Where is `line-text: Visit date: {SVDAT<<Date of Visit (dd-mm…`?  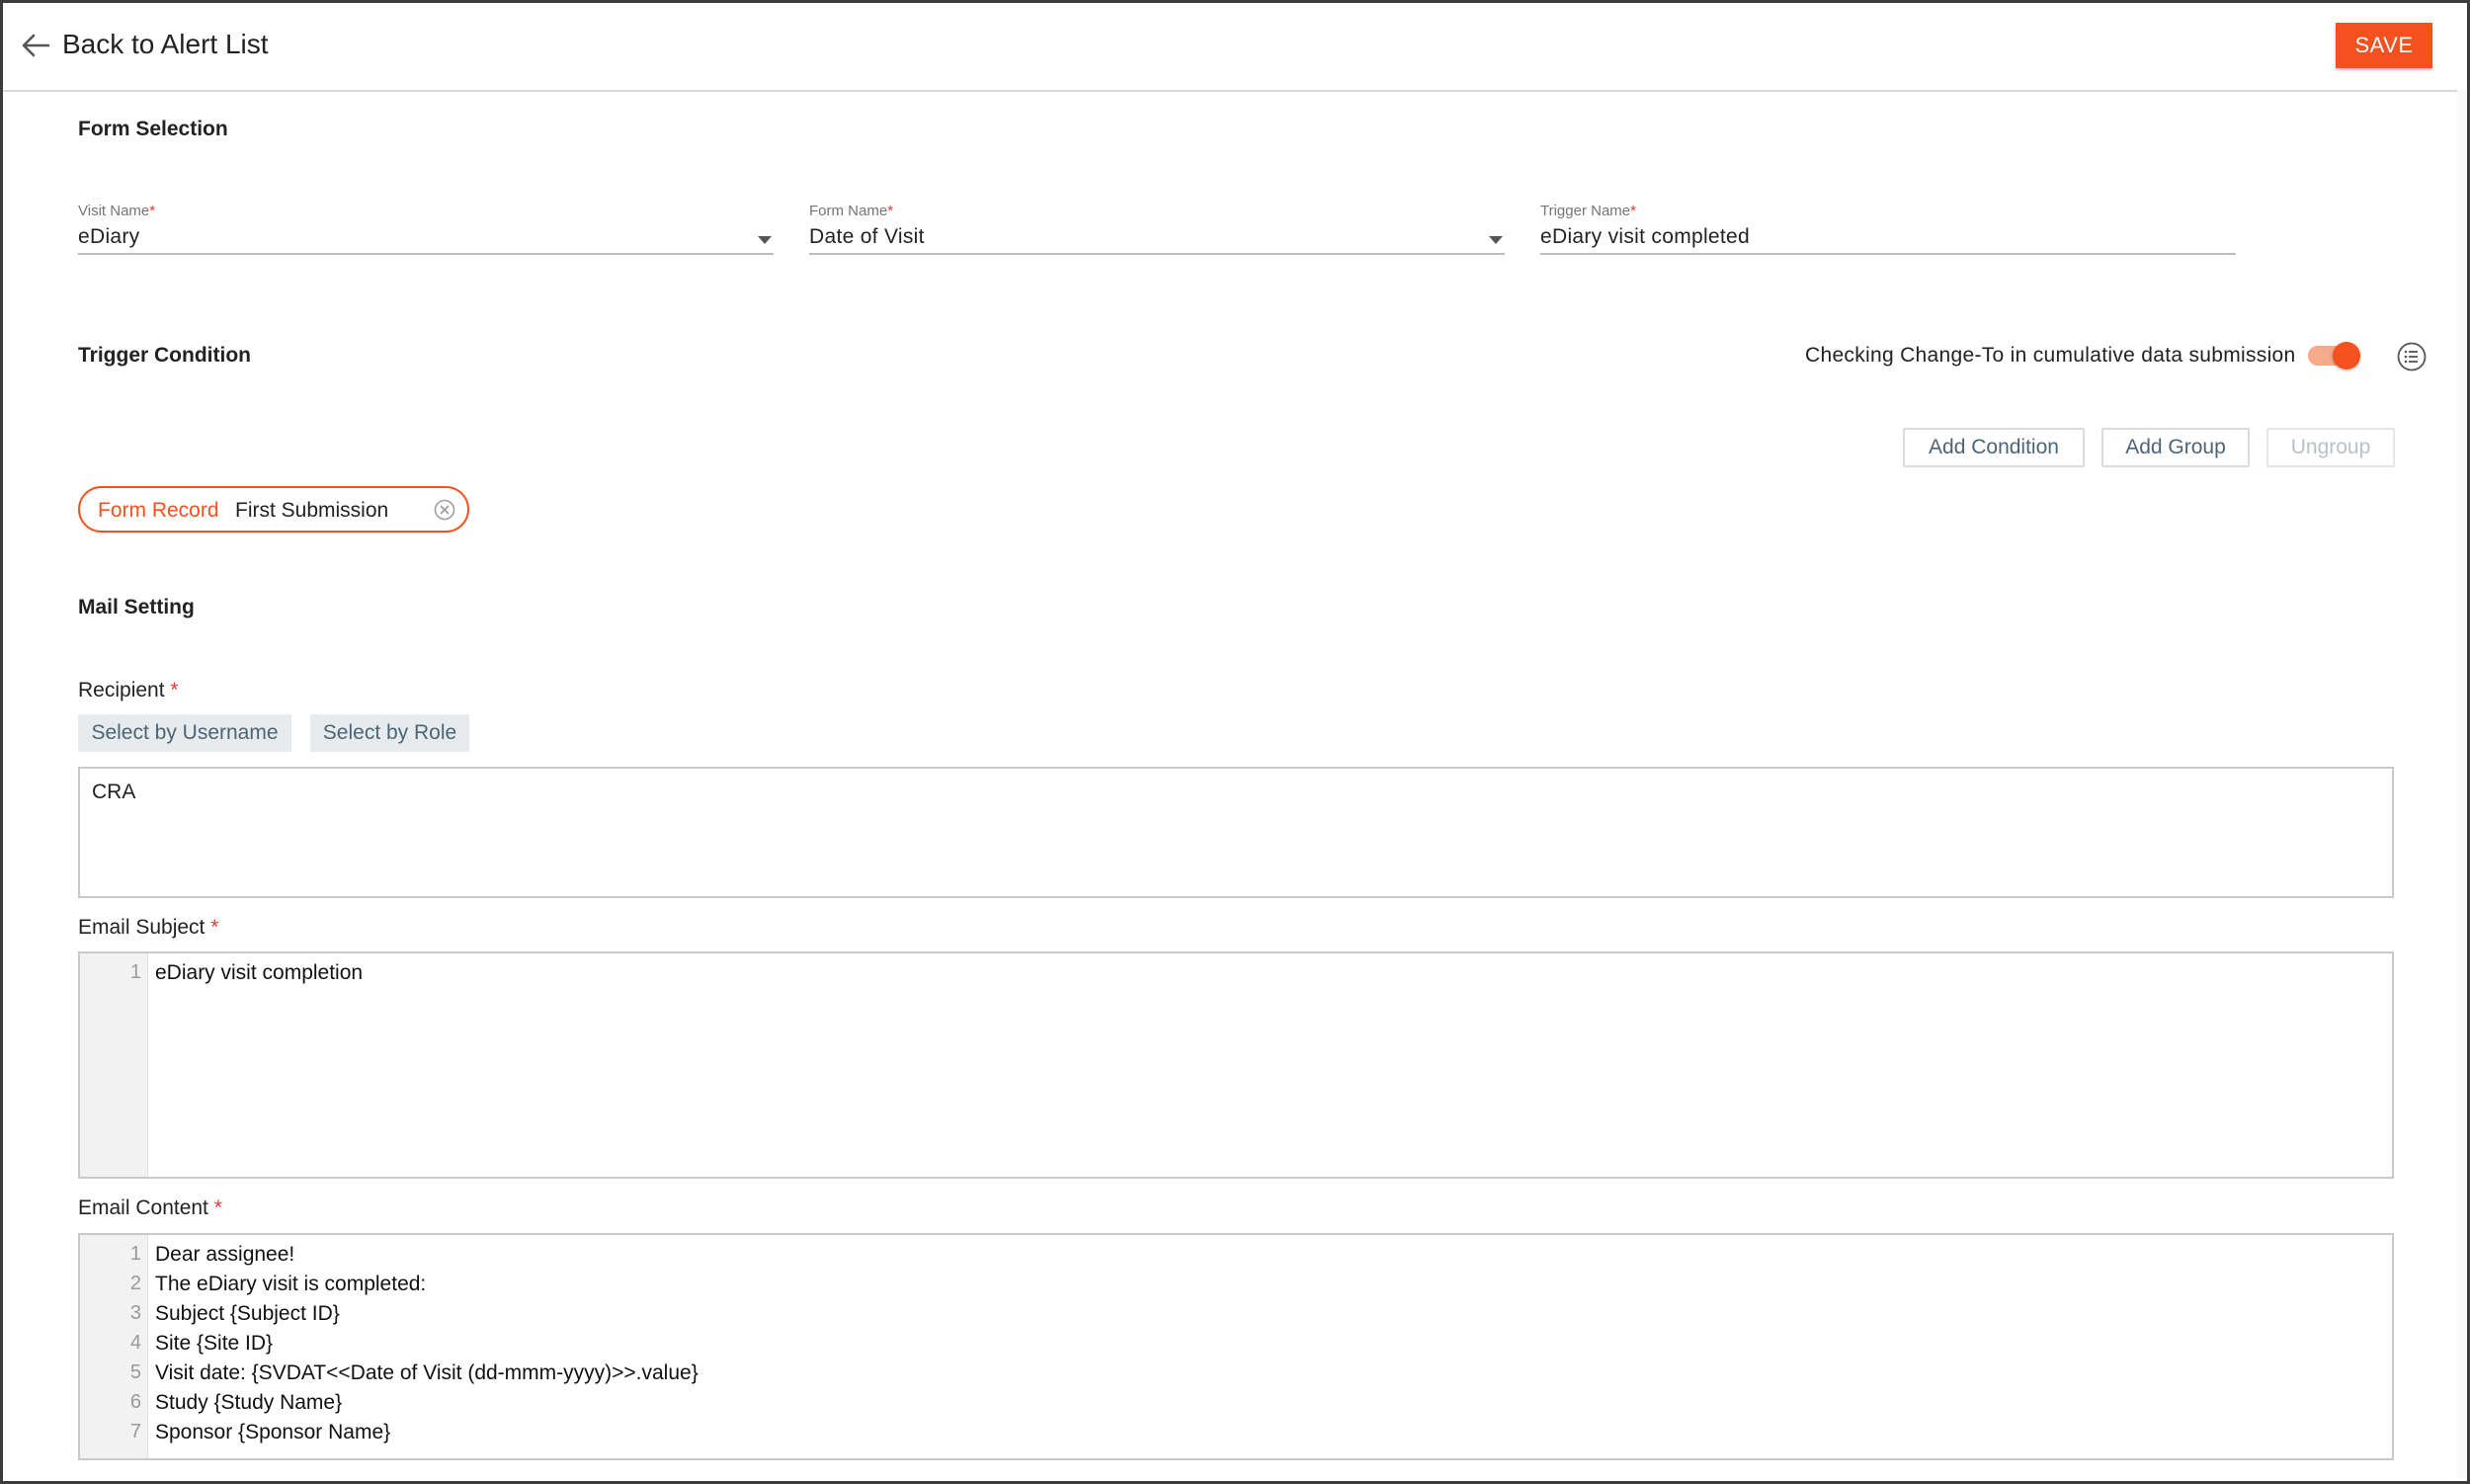 line-text: Visit date: {SVDAT<<Date of Visit (dd-mm… is located at coordinates (427, 1372).